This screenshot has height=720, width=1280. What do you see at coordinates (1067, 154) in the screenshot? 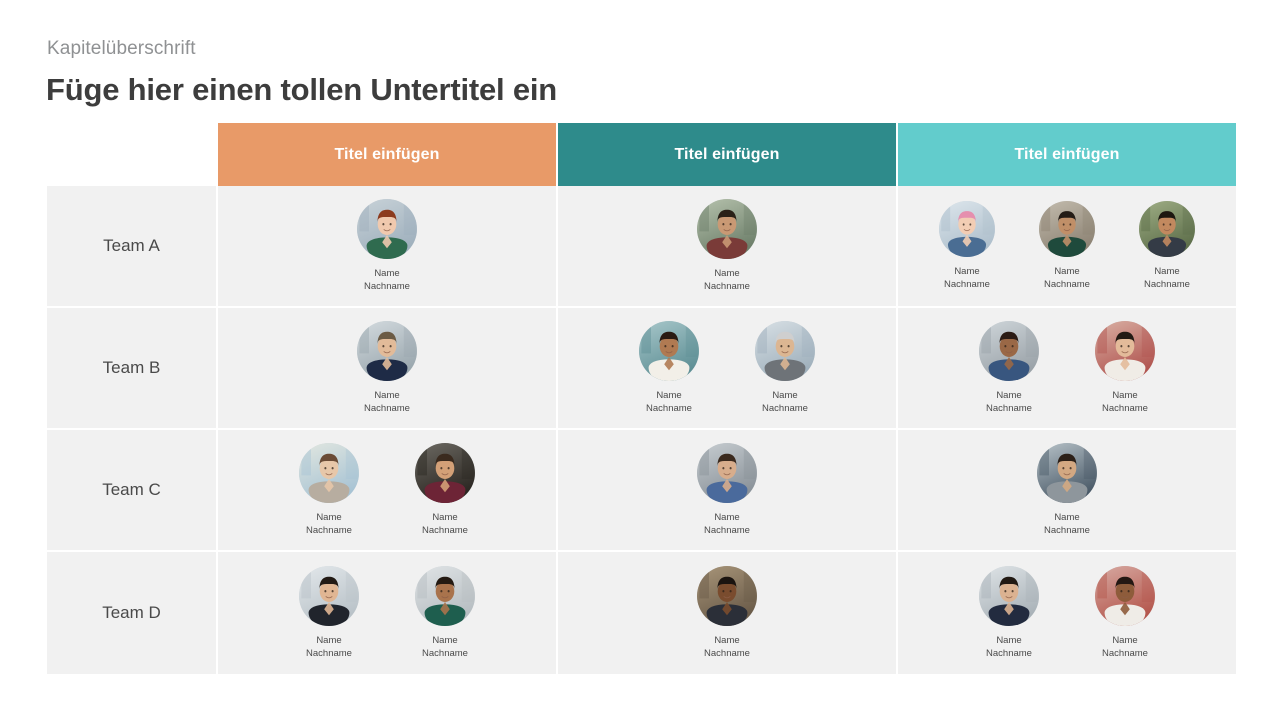
I see `column-header-3: Titel einfügen` at bounding box center [1067, 154].